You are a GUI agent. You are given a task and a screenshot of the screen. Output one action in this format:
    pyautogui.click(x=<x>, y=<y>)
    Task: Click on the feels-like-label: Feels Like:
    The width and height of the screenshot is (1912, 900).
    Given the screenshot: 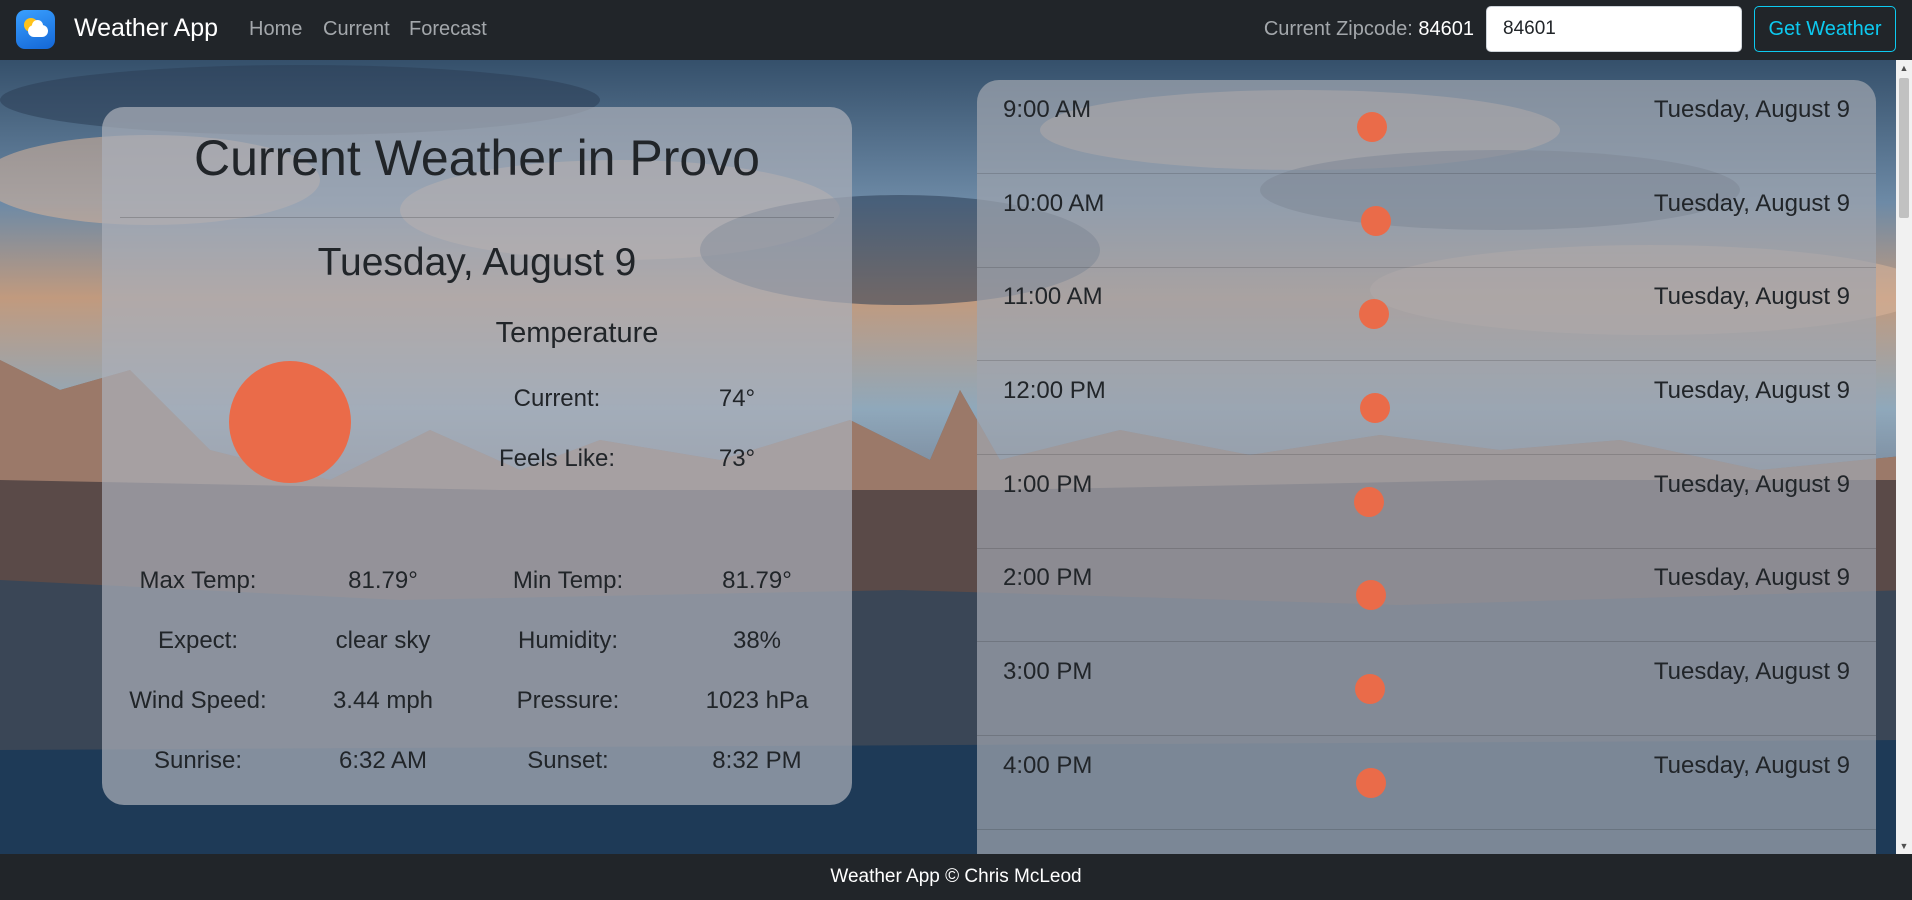 What is the action you would take?
    pyautogui.click(x=557, y=458)
    